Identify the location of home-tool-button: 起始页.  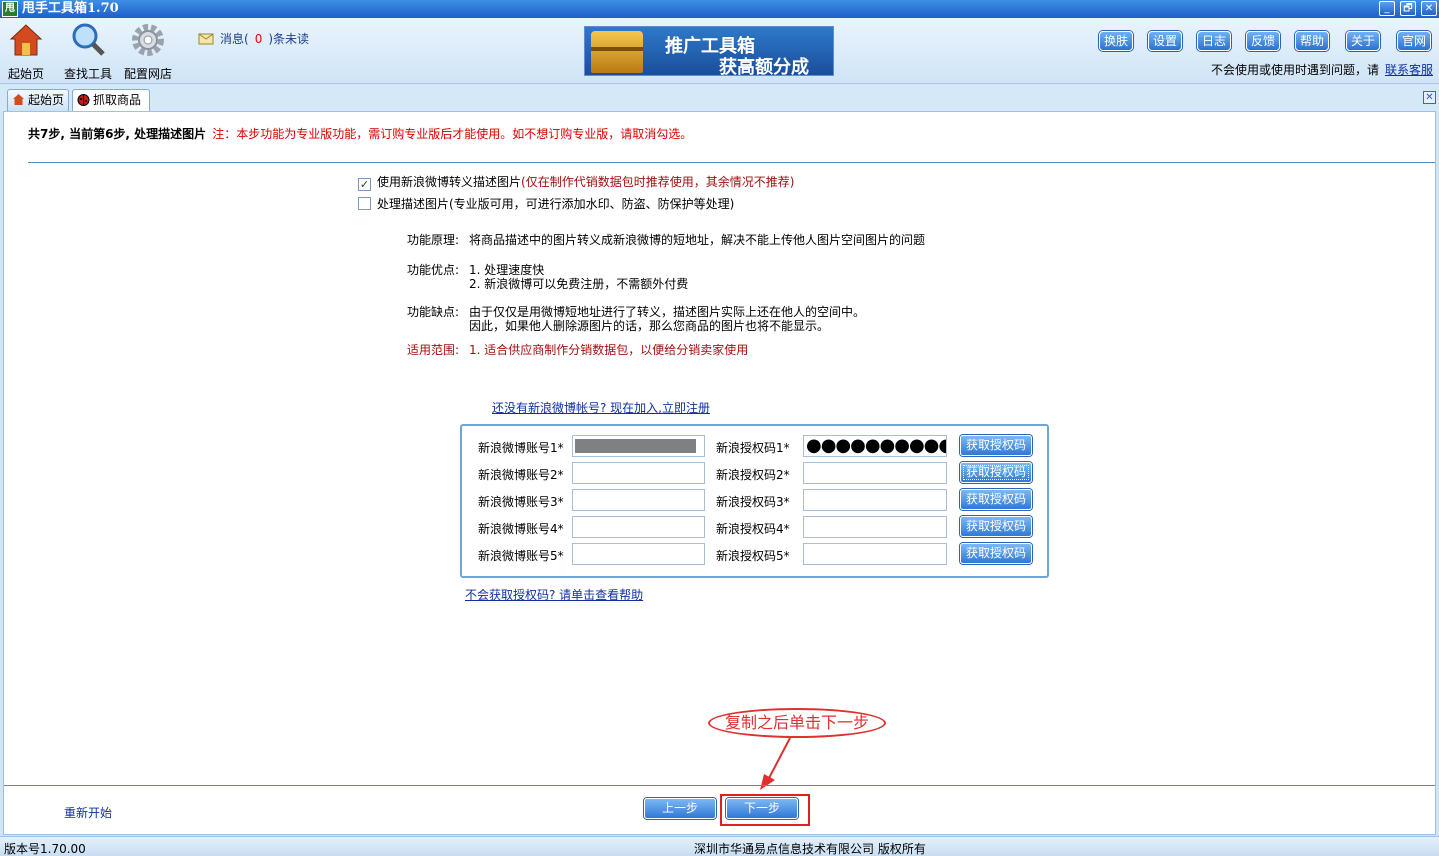
(26, 52).